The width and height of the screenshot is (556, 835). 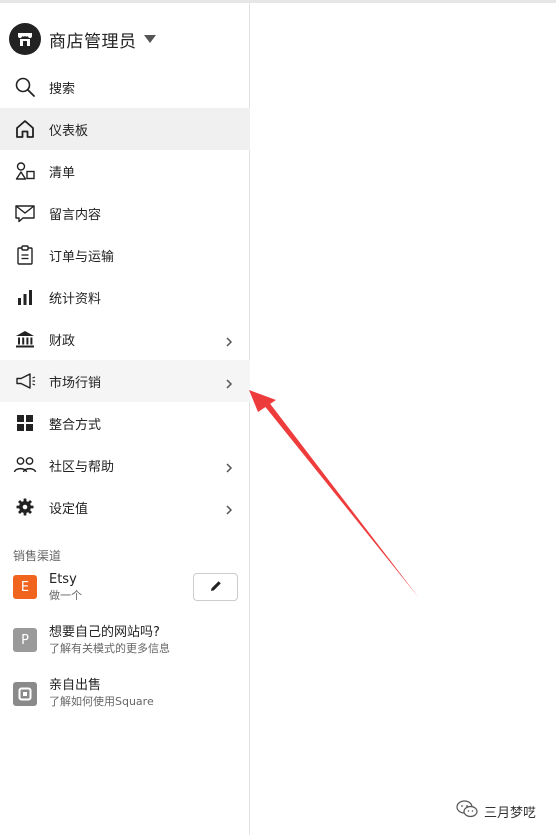 I want to click on annotation-arrow, so click(x=334, y=494).